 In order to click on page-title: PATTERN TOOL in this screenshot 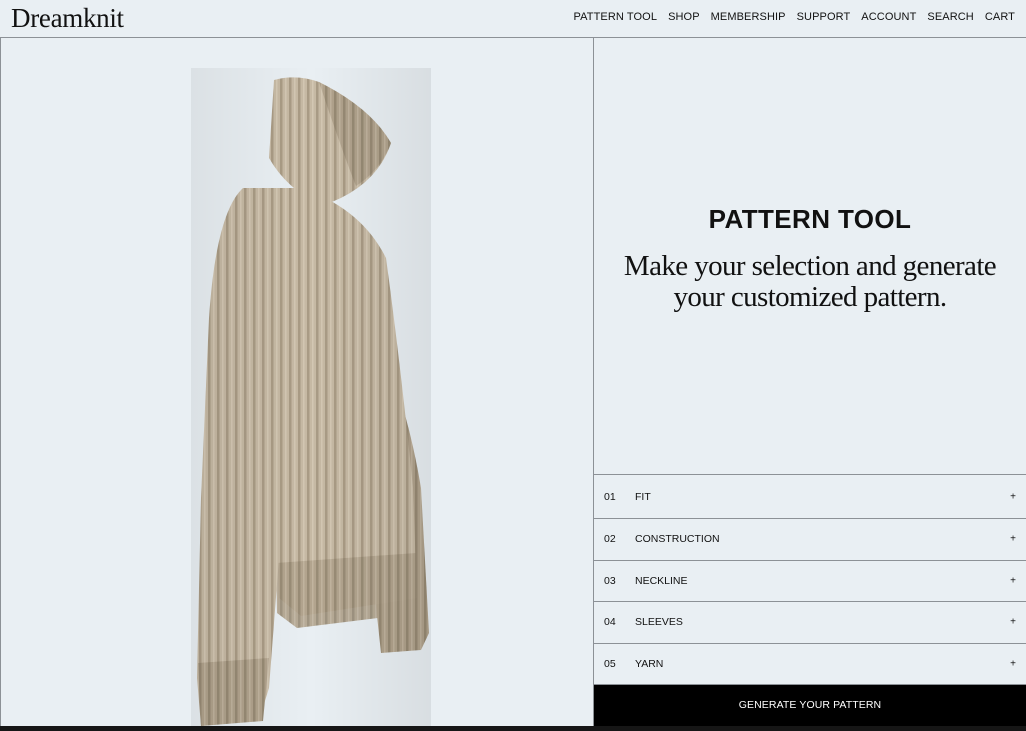, I will do `click(810, 219)`.